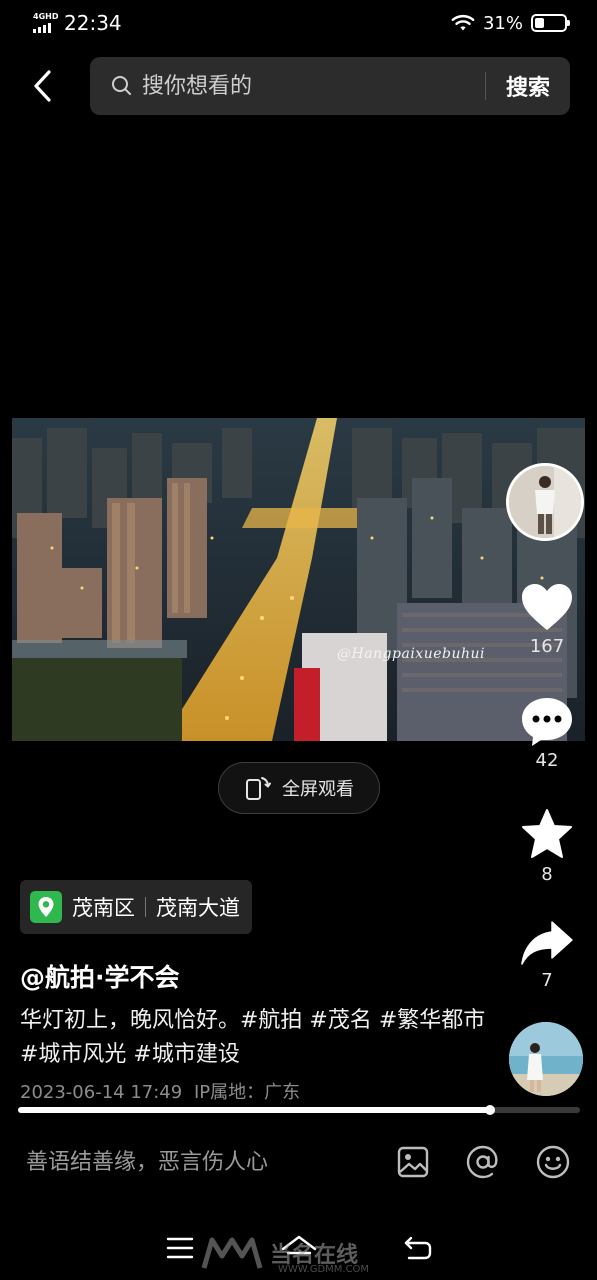 The width and height of the screenshot is (597, 1280). What do you see at coordinates (196, 1162) in the screenshot?
I see `comment-input` at bounding box center [196, 1162].